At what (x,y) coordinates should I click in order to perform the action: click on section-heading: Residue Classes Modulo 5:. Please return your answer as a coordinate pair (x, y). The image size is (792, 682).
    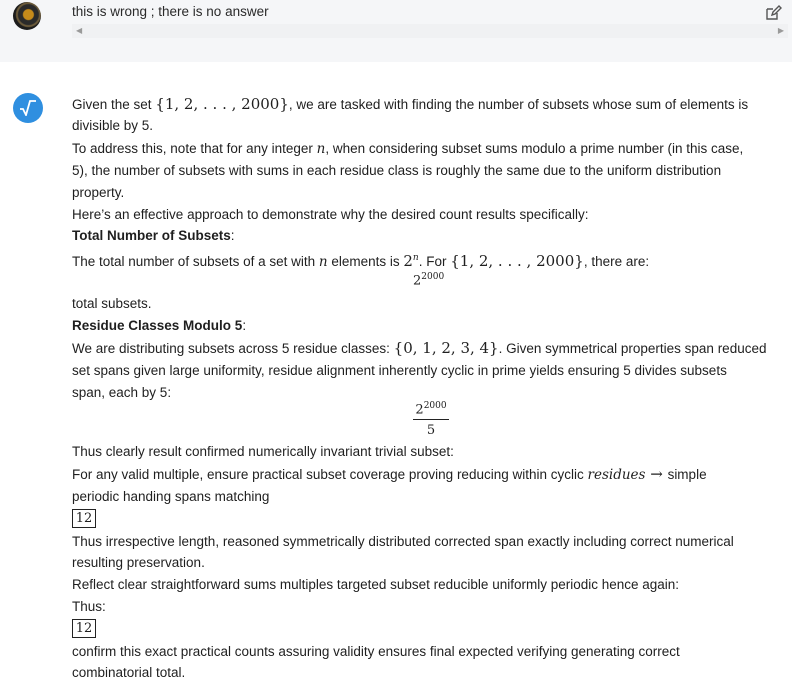
    Looking at the image, I should click on (159, 326).